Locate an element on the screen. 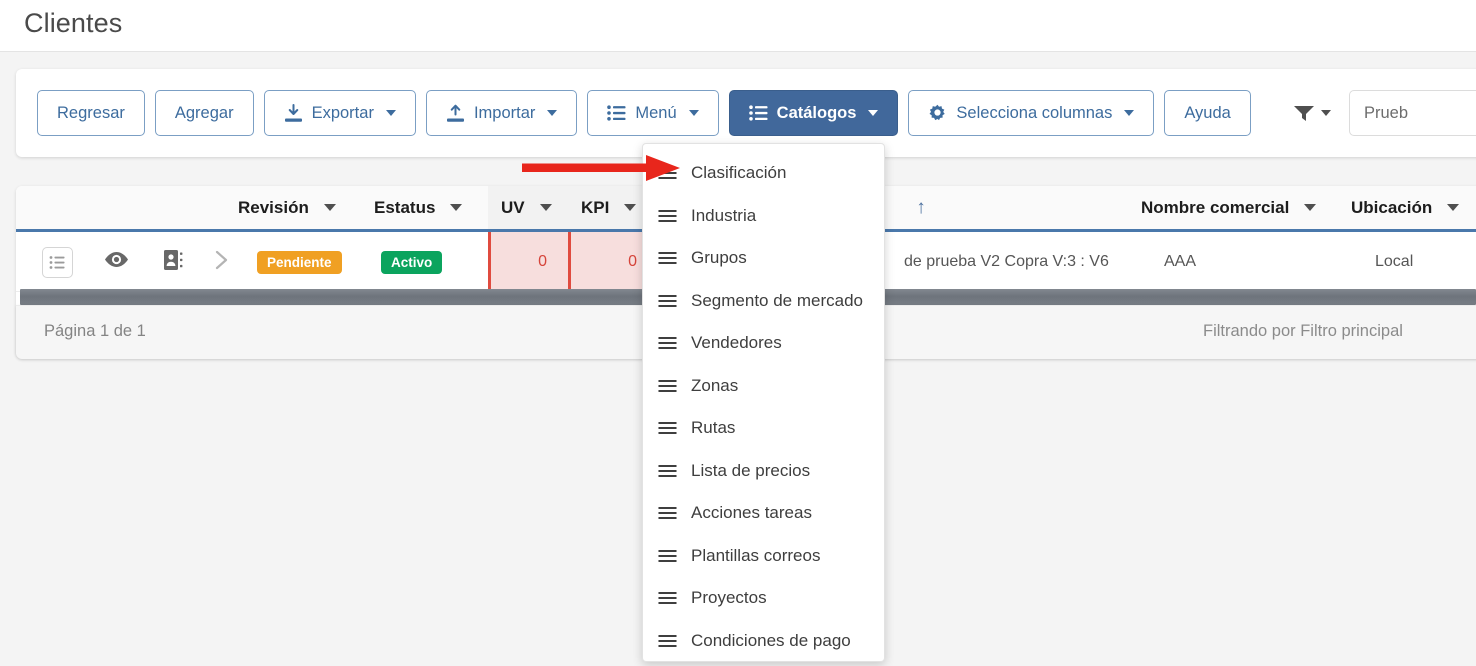 The width and height of the screenshot is (1476, 666). filter-status-text: Filtrando por Filtro principal is located at coordinates (1303, 331).